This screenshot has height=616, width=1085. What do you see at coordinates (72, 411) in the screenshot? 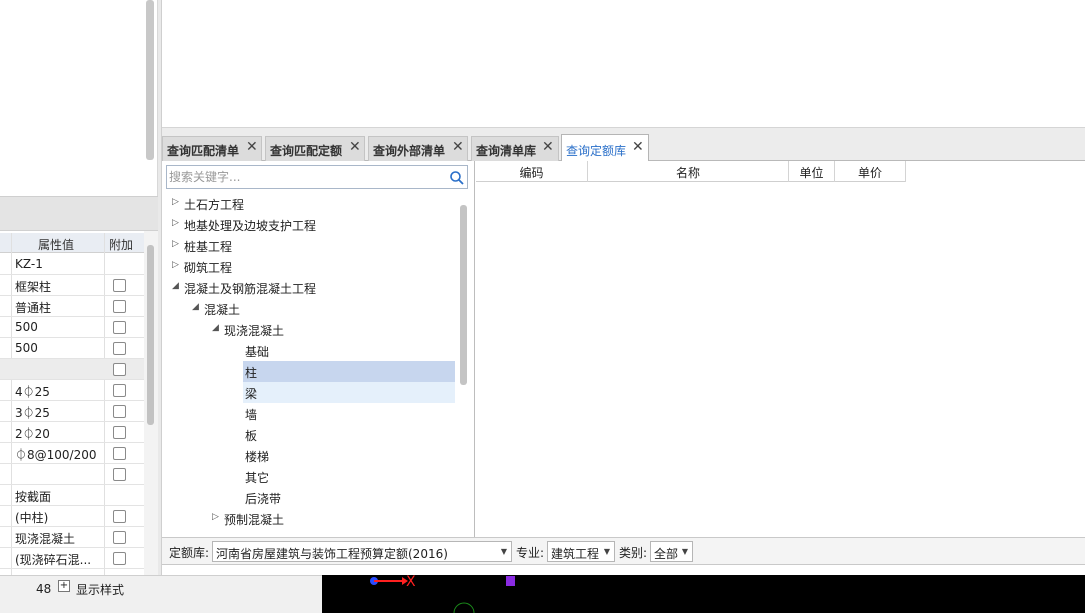
I see `property-row: 3⏀25` at bounding box center [72, 411].